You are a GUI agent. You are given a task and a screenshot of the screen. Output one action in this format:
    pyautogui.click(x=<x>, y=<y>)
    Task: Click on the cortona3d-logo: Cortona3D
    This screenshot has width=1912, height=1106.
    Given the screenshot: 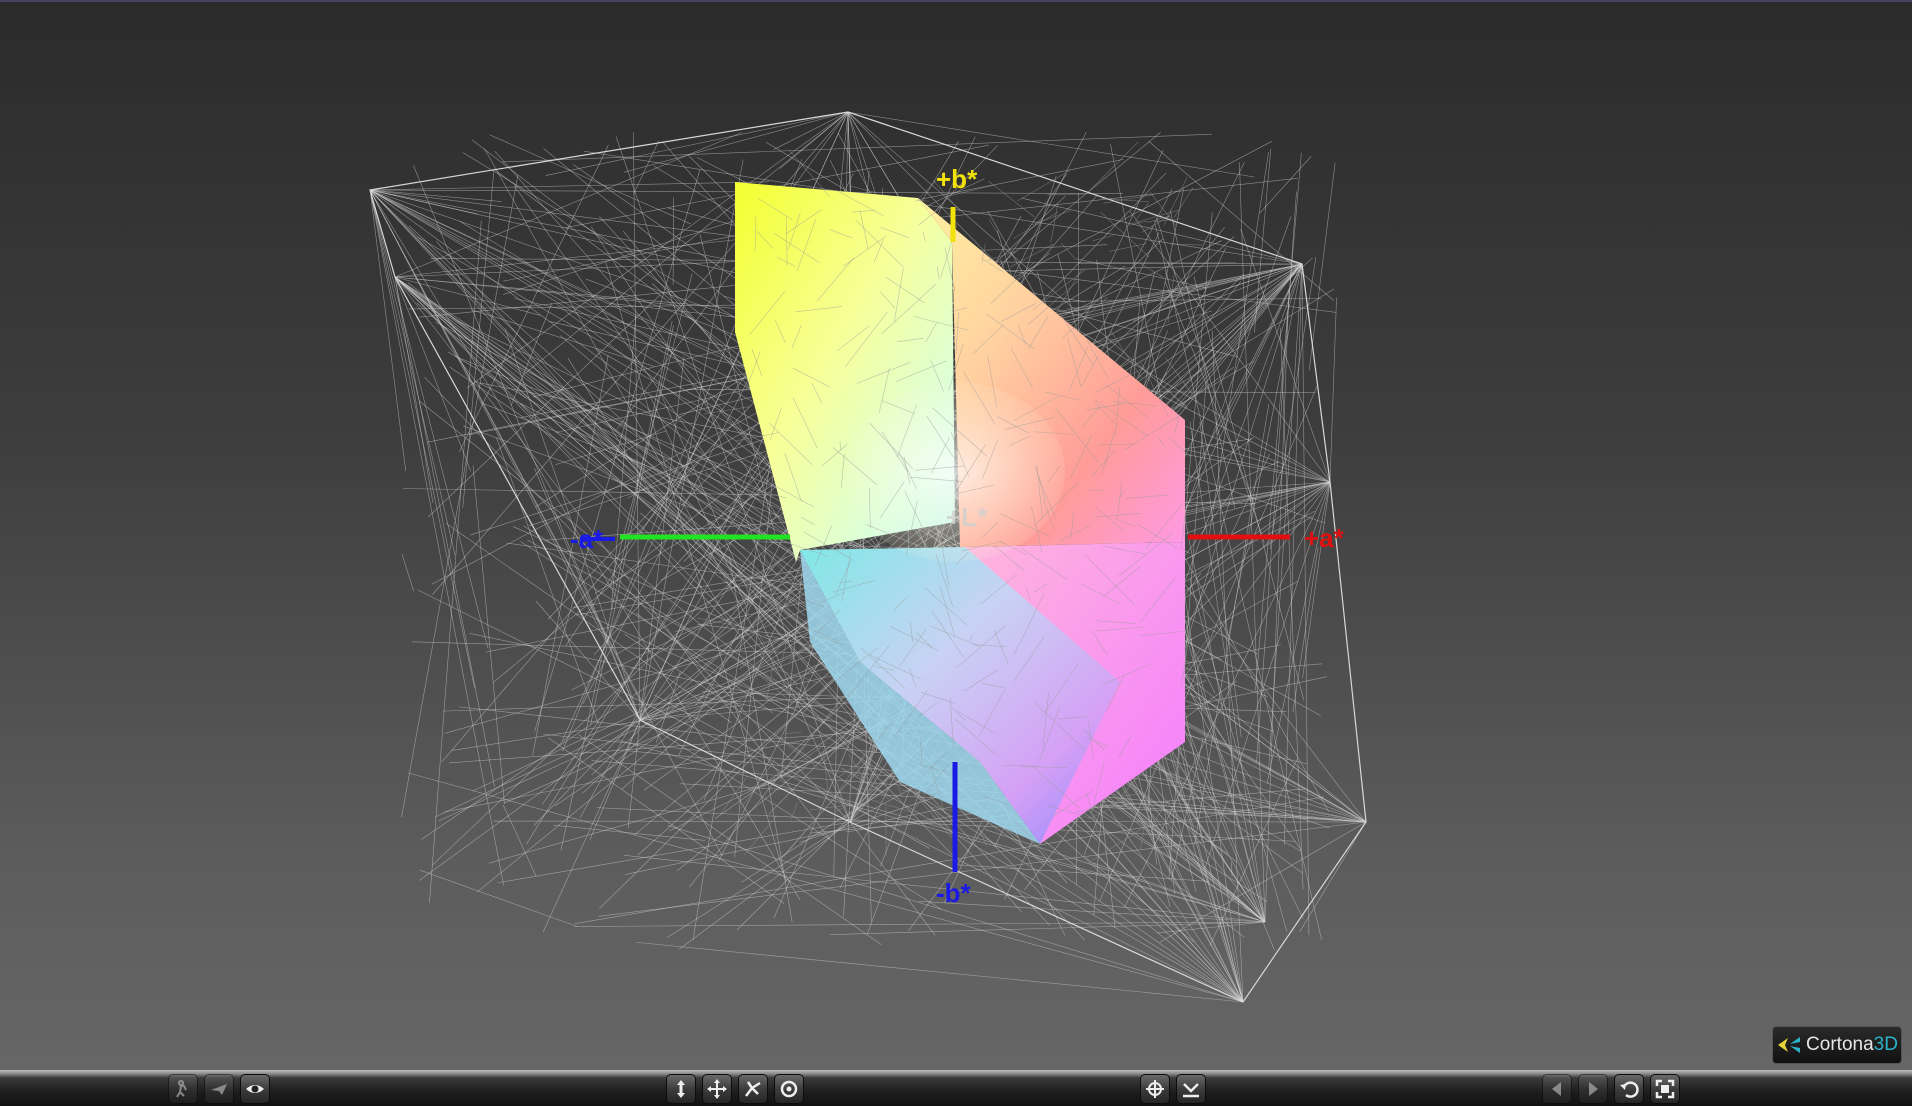 What is the action you would take?
    pyautogui.click(x=1837, y=1045)
    